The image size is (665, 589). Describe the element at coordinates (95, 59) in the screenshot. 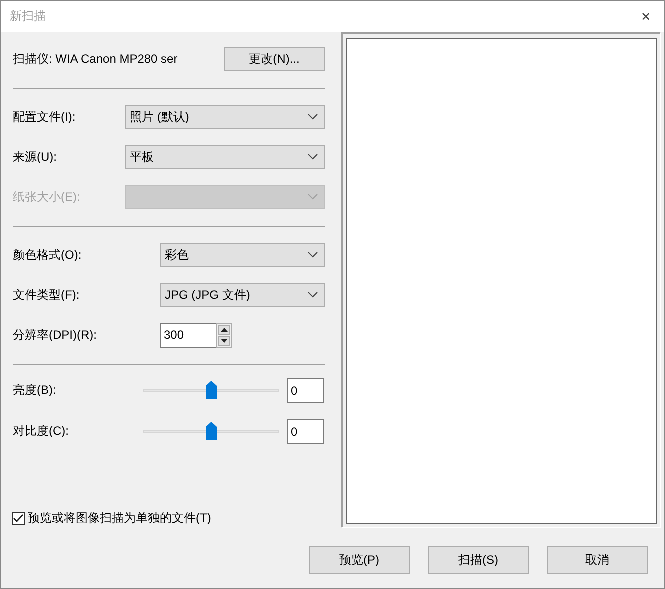

I see `scanner-label: 扫描仪: WIA Canon MP280 ser` at that location.